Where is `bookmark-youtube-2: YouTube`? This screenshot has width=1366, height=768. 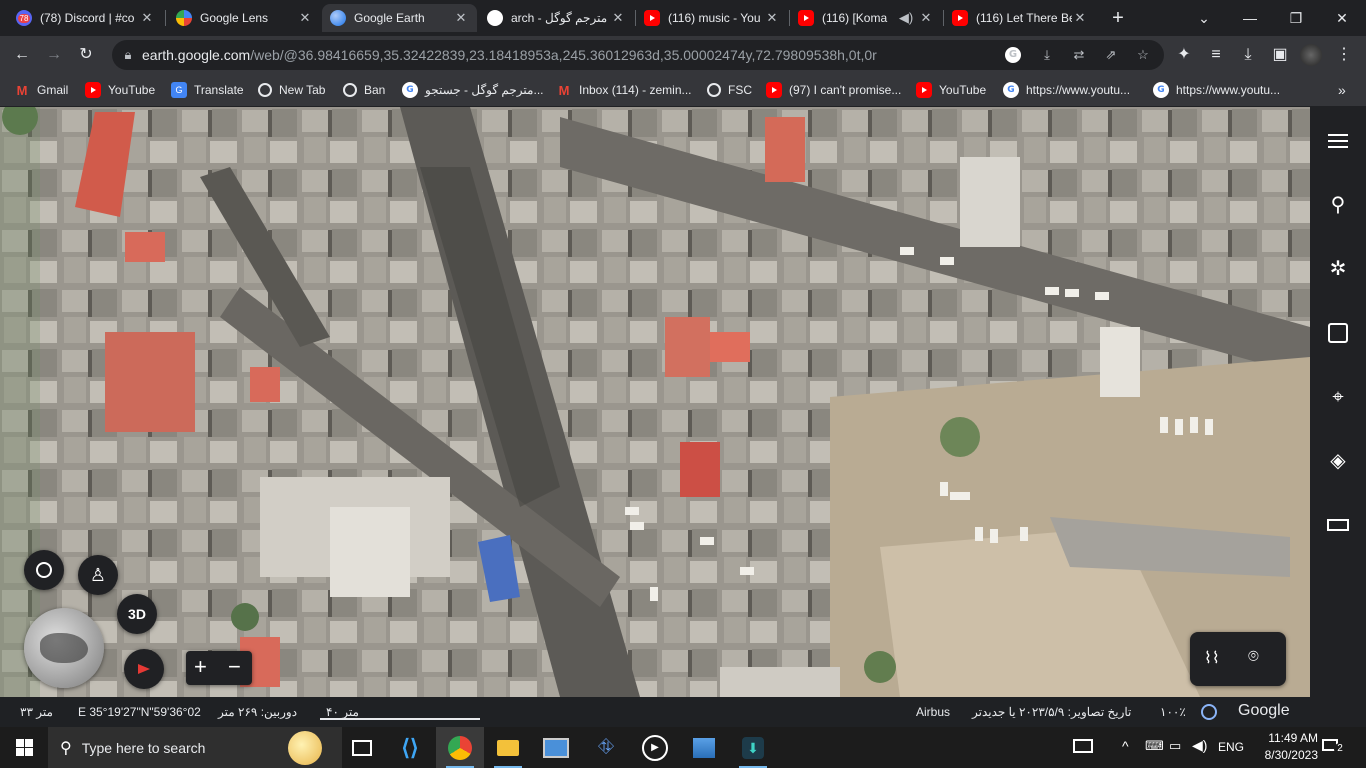 bookmark-youtube-2: YouTube is located at coordinates (951, 90).